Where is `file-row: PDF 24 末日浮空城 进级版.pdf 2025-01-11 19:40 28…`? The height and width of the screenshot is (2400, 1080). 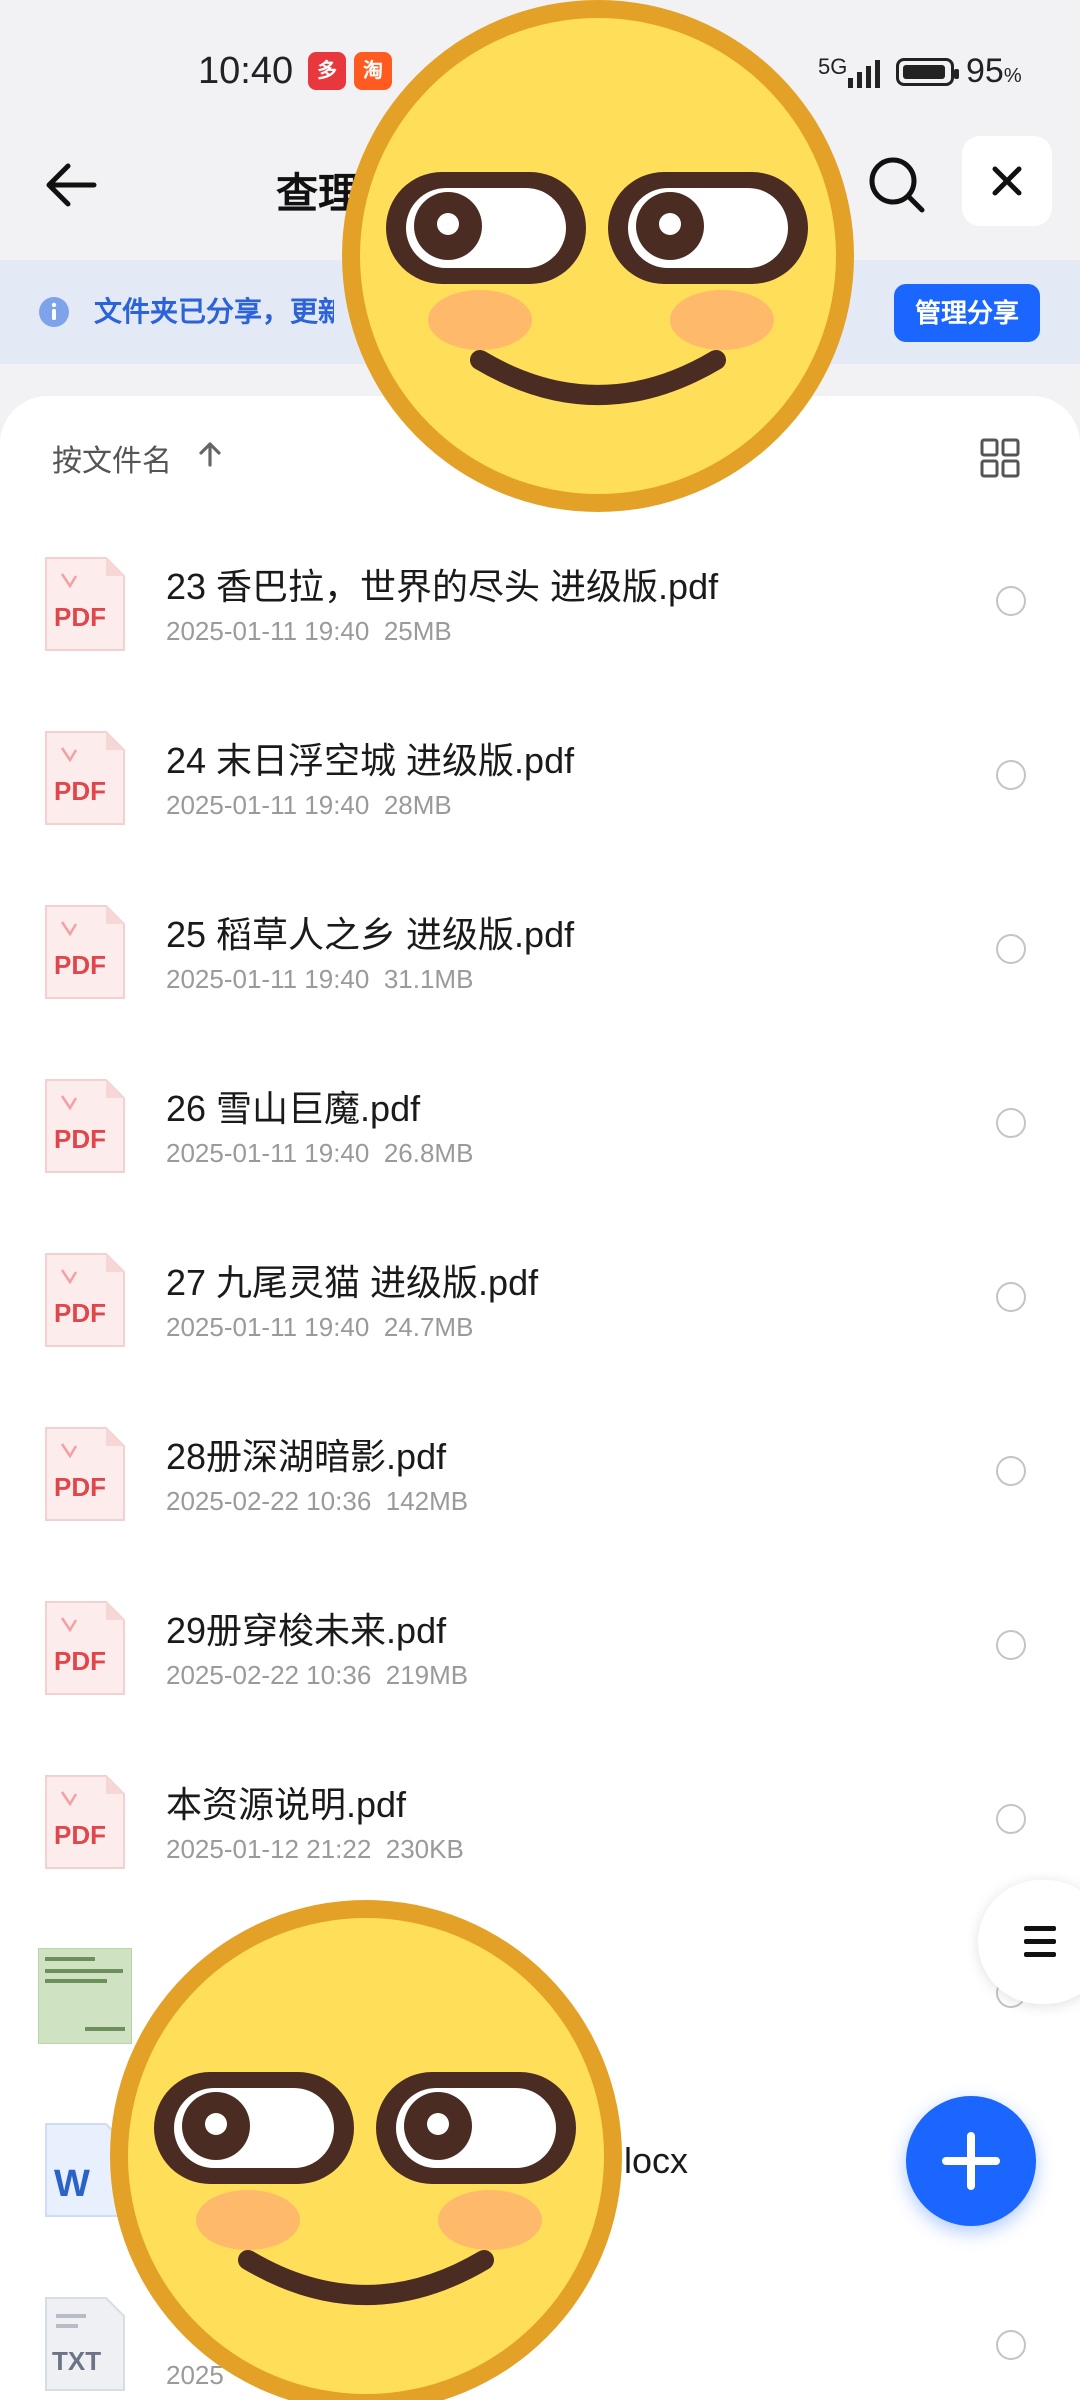
file-row: PDF 24 末日浮空城 进级版.pdf 2025-01-11 19:40 28… is located at coordinates (540, 776).